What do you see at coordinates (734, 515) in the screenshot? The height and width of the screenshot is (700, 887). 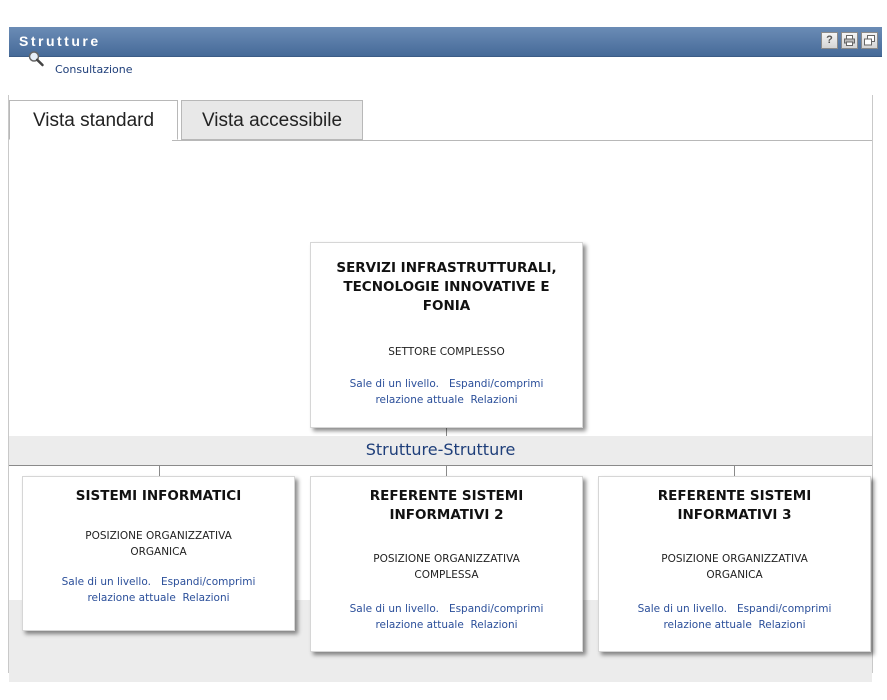 I see `card-title-line: INFORMATIVI 3` at bounding box center [734, 515].